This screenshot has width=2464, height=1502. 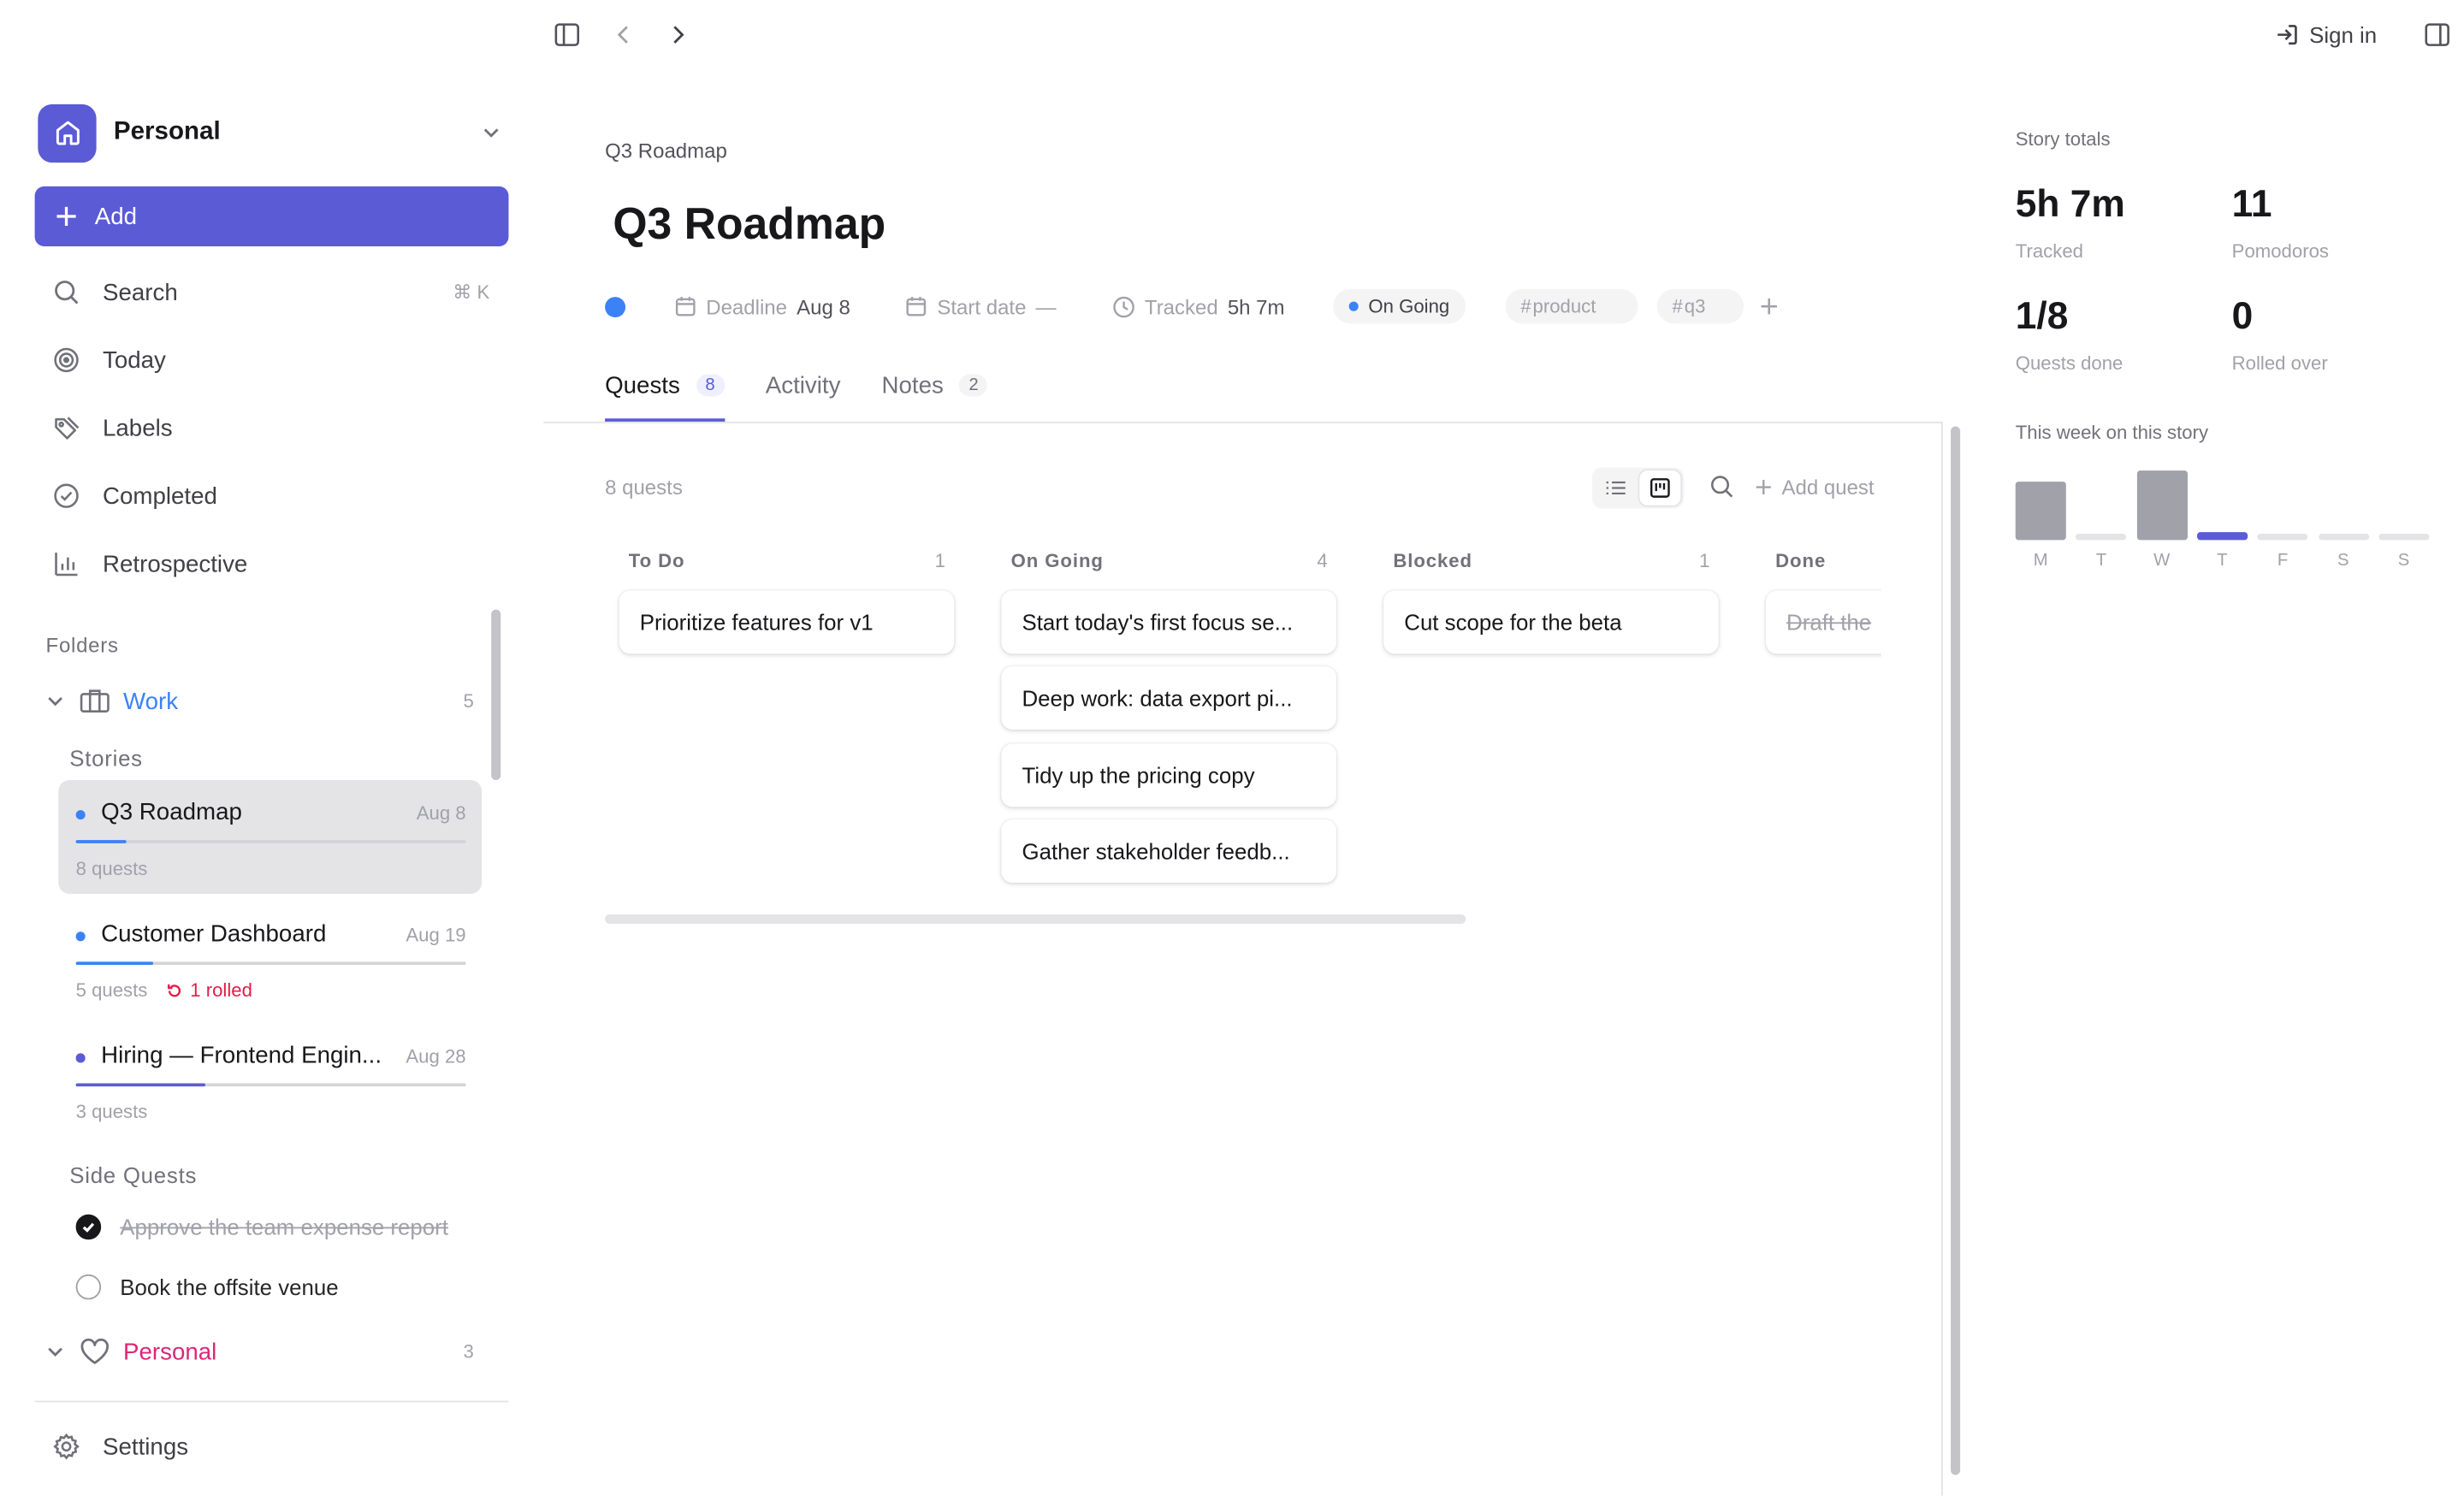 I want to click on right-panel-icon, so click(x=2437, y=34).